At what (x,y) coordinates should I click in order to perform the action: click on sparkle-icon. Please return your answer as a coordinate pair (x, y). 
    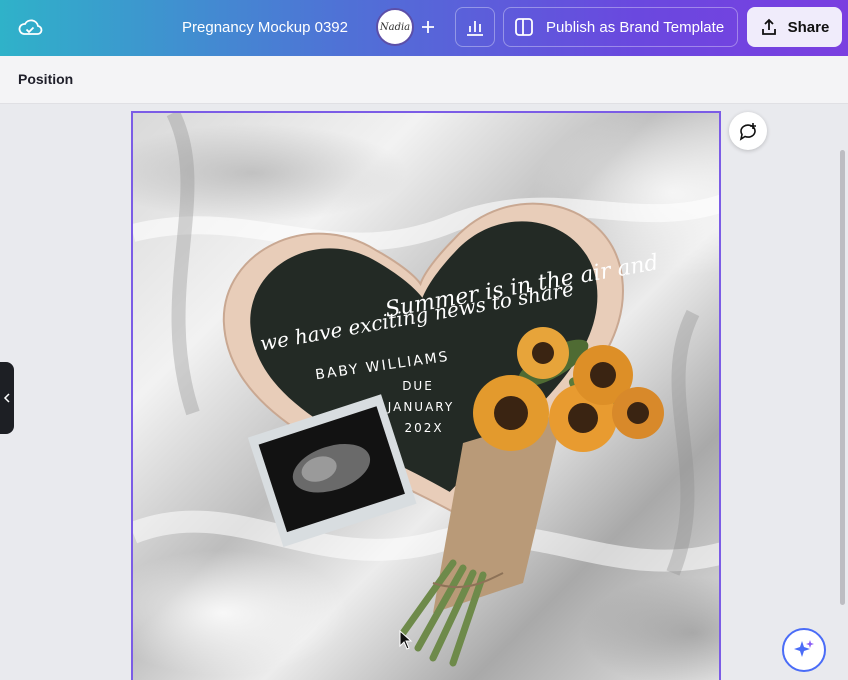
    Looking at the image, I should click on (804, 648).